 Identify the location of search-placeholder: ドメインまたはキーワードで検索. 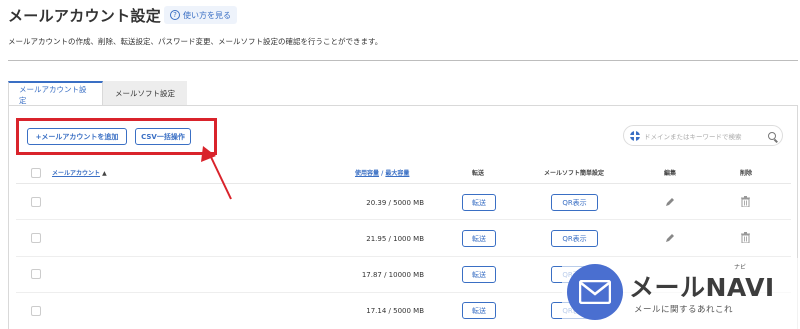
(693, 136).